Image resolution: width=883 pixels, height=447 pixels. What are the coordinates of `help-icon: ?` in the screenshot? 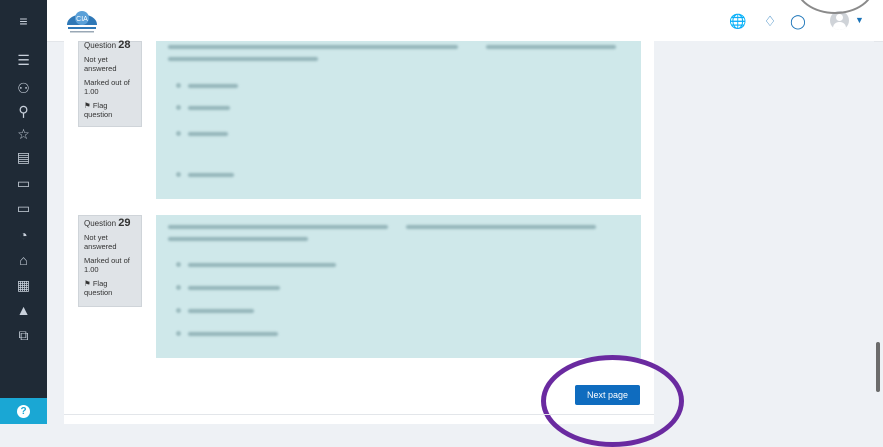 It's located at (23, 411).